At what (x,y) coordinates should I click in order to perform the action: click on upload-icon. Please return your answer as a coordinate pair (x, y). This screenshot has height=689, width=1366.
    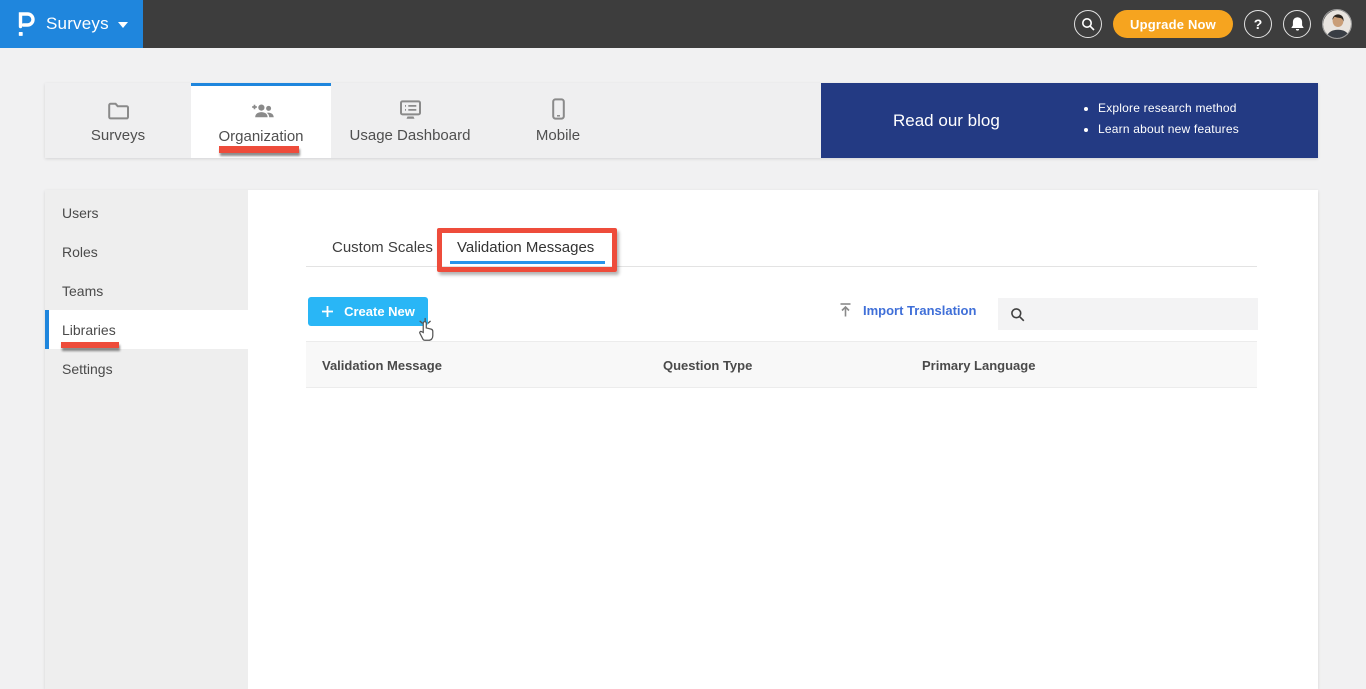
    Looking at the image, I should click on (845, 310).